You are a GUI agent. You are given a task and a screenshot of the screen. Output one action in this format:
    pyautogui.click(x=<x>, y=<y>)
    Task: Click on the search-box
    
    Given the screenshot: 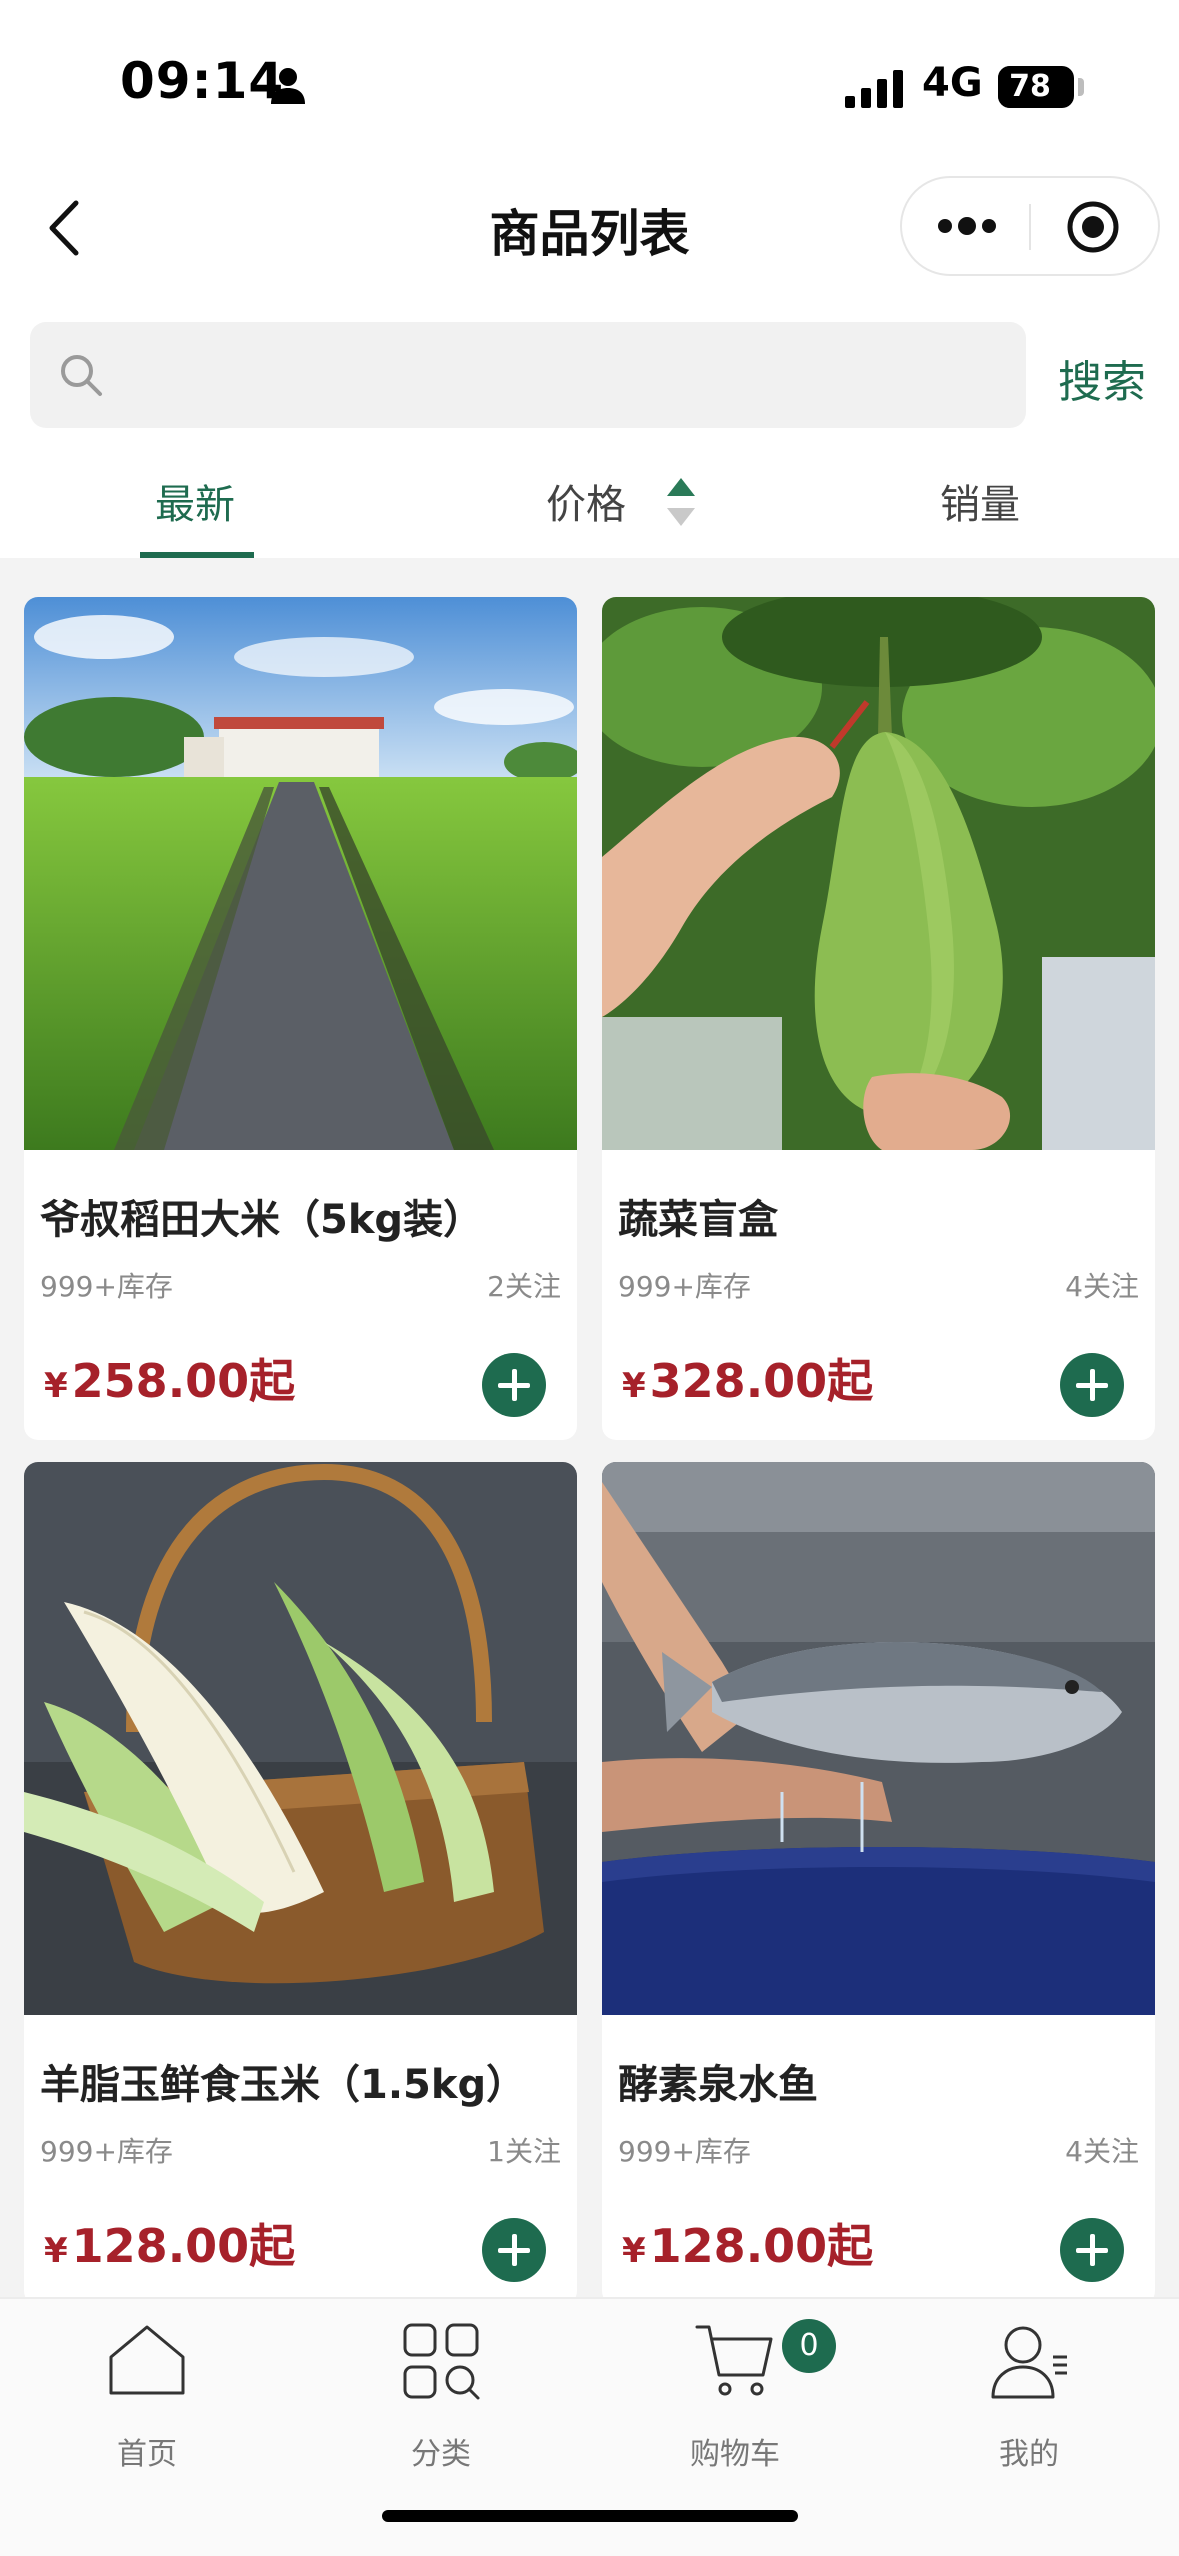 What is the action you would take?
    pyautogui.click(x=528, y=375)
    